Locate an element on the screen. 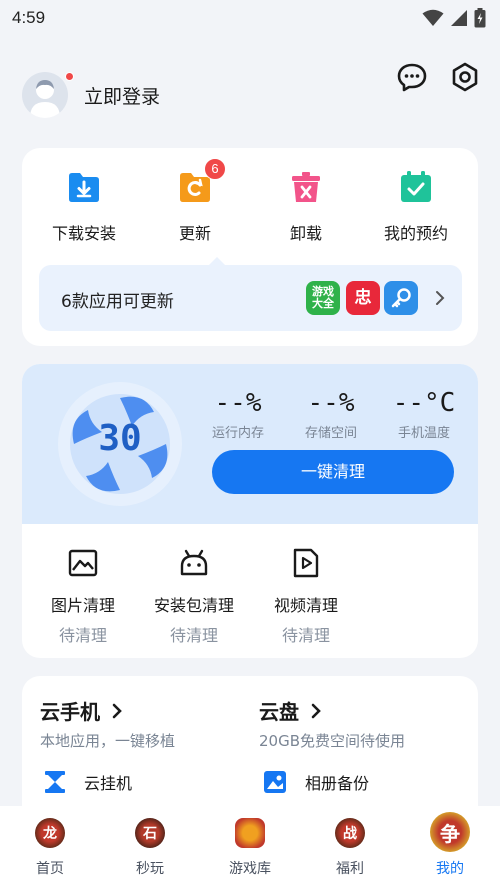 This screenshot has width=500, height=889. nav-game-library: 游戏库 is located at coordinates (250, 846).